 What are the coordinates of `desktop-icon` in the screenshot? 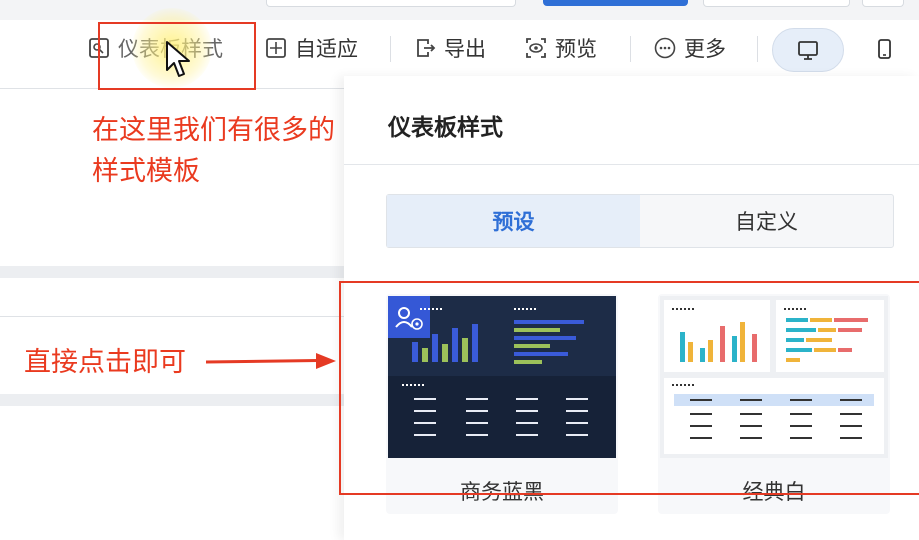 It's located at (808, 50).